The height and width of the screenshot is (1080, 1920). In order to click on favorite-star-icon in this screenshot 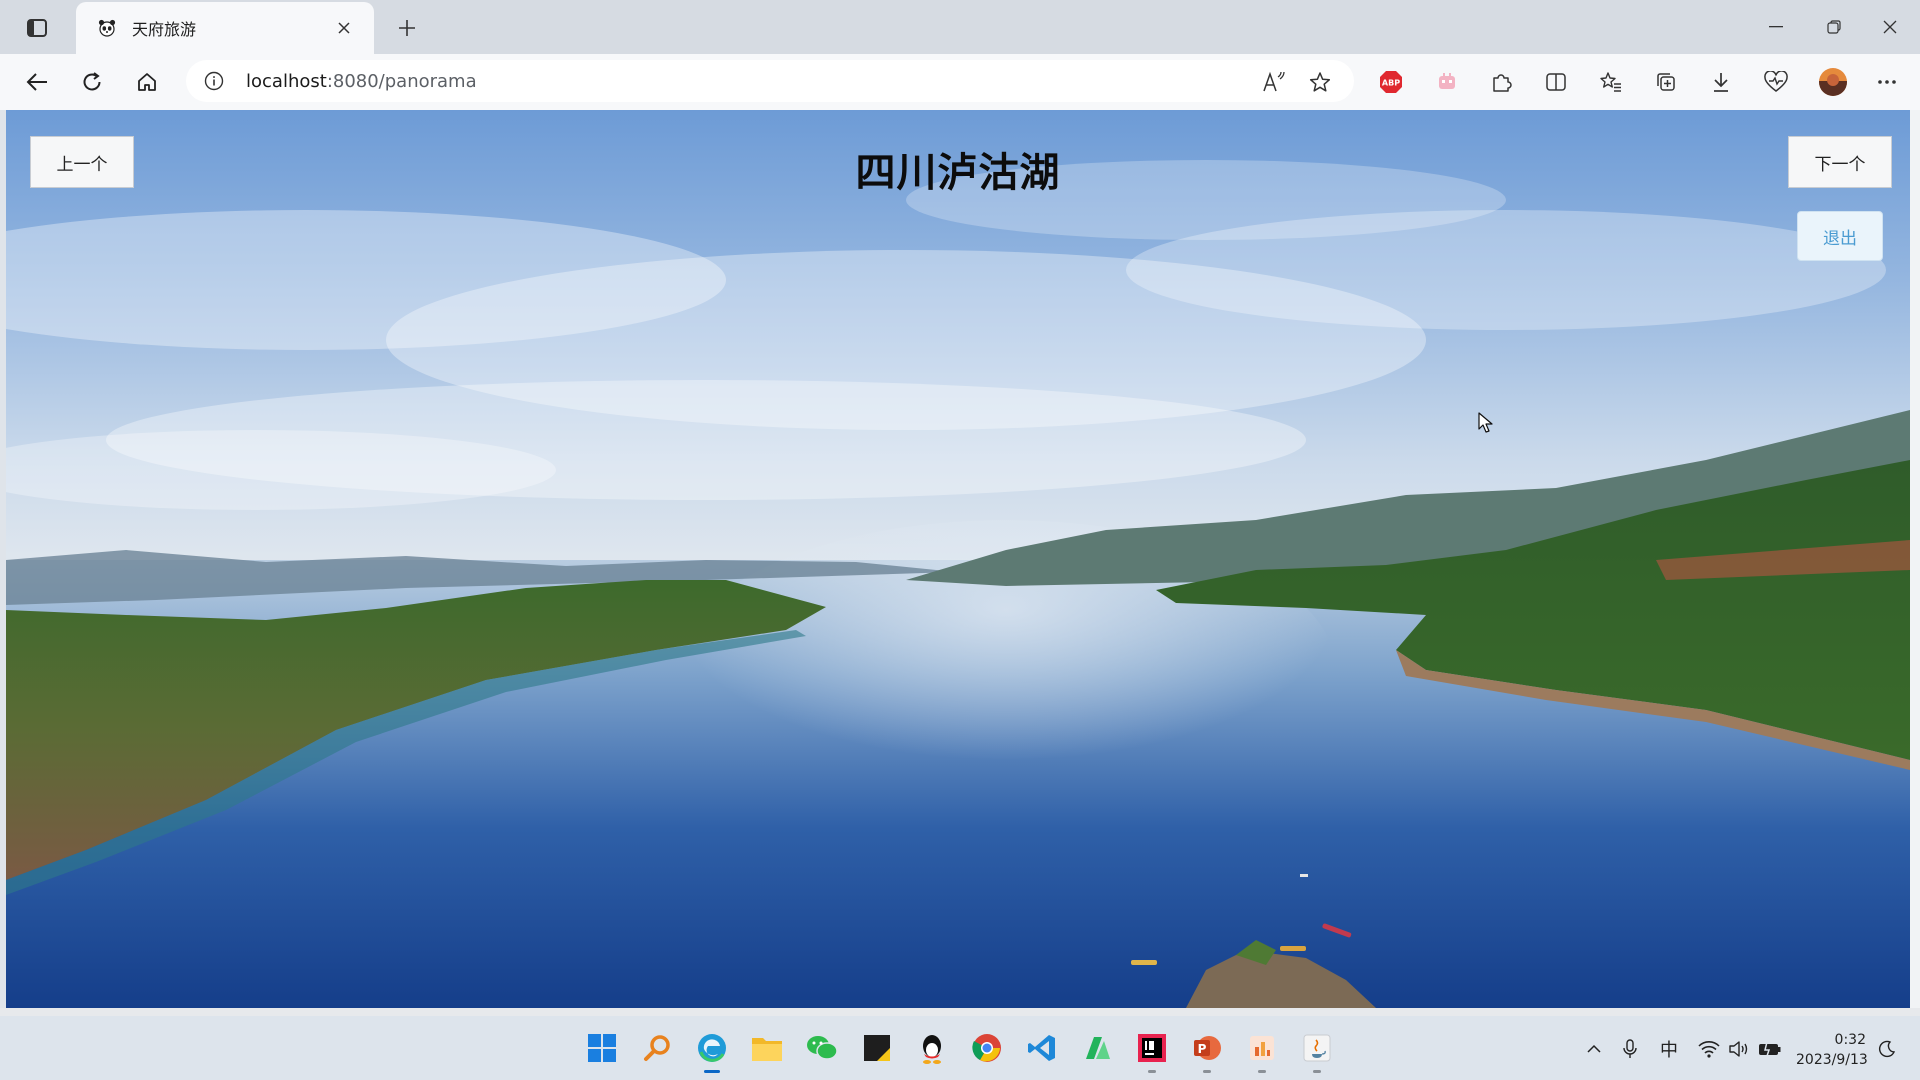, I will do `click(1320, 82)`.